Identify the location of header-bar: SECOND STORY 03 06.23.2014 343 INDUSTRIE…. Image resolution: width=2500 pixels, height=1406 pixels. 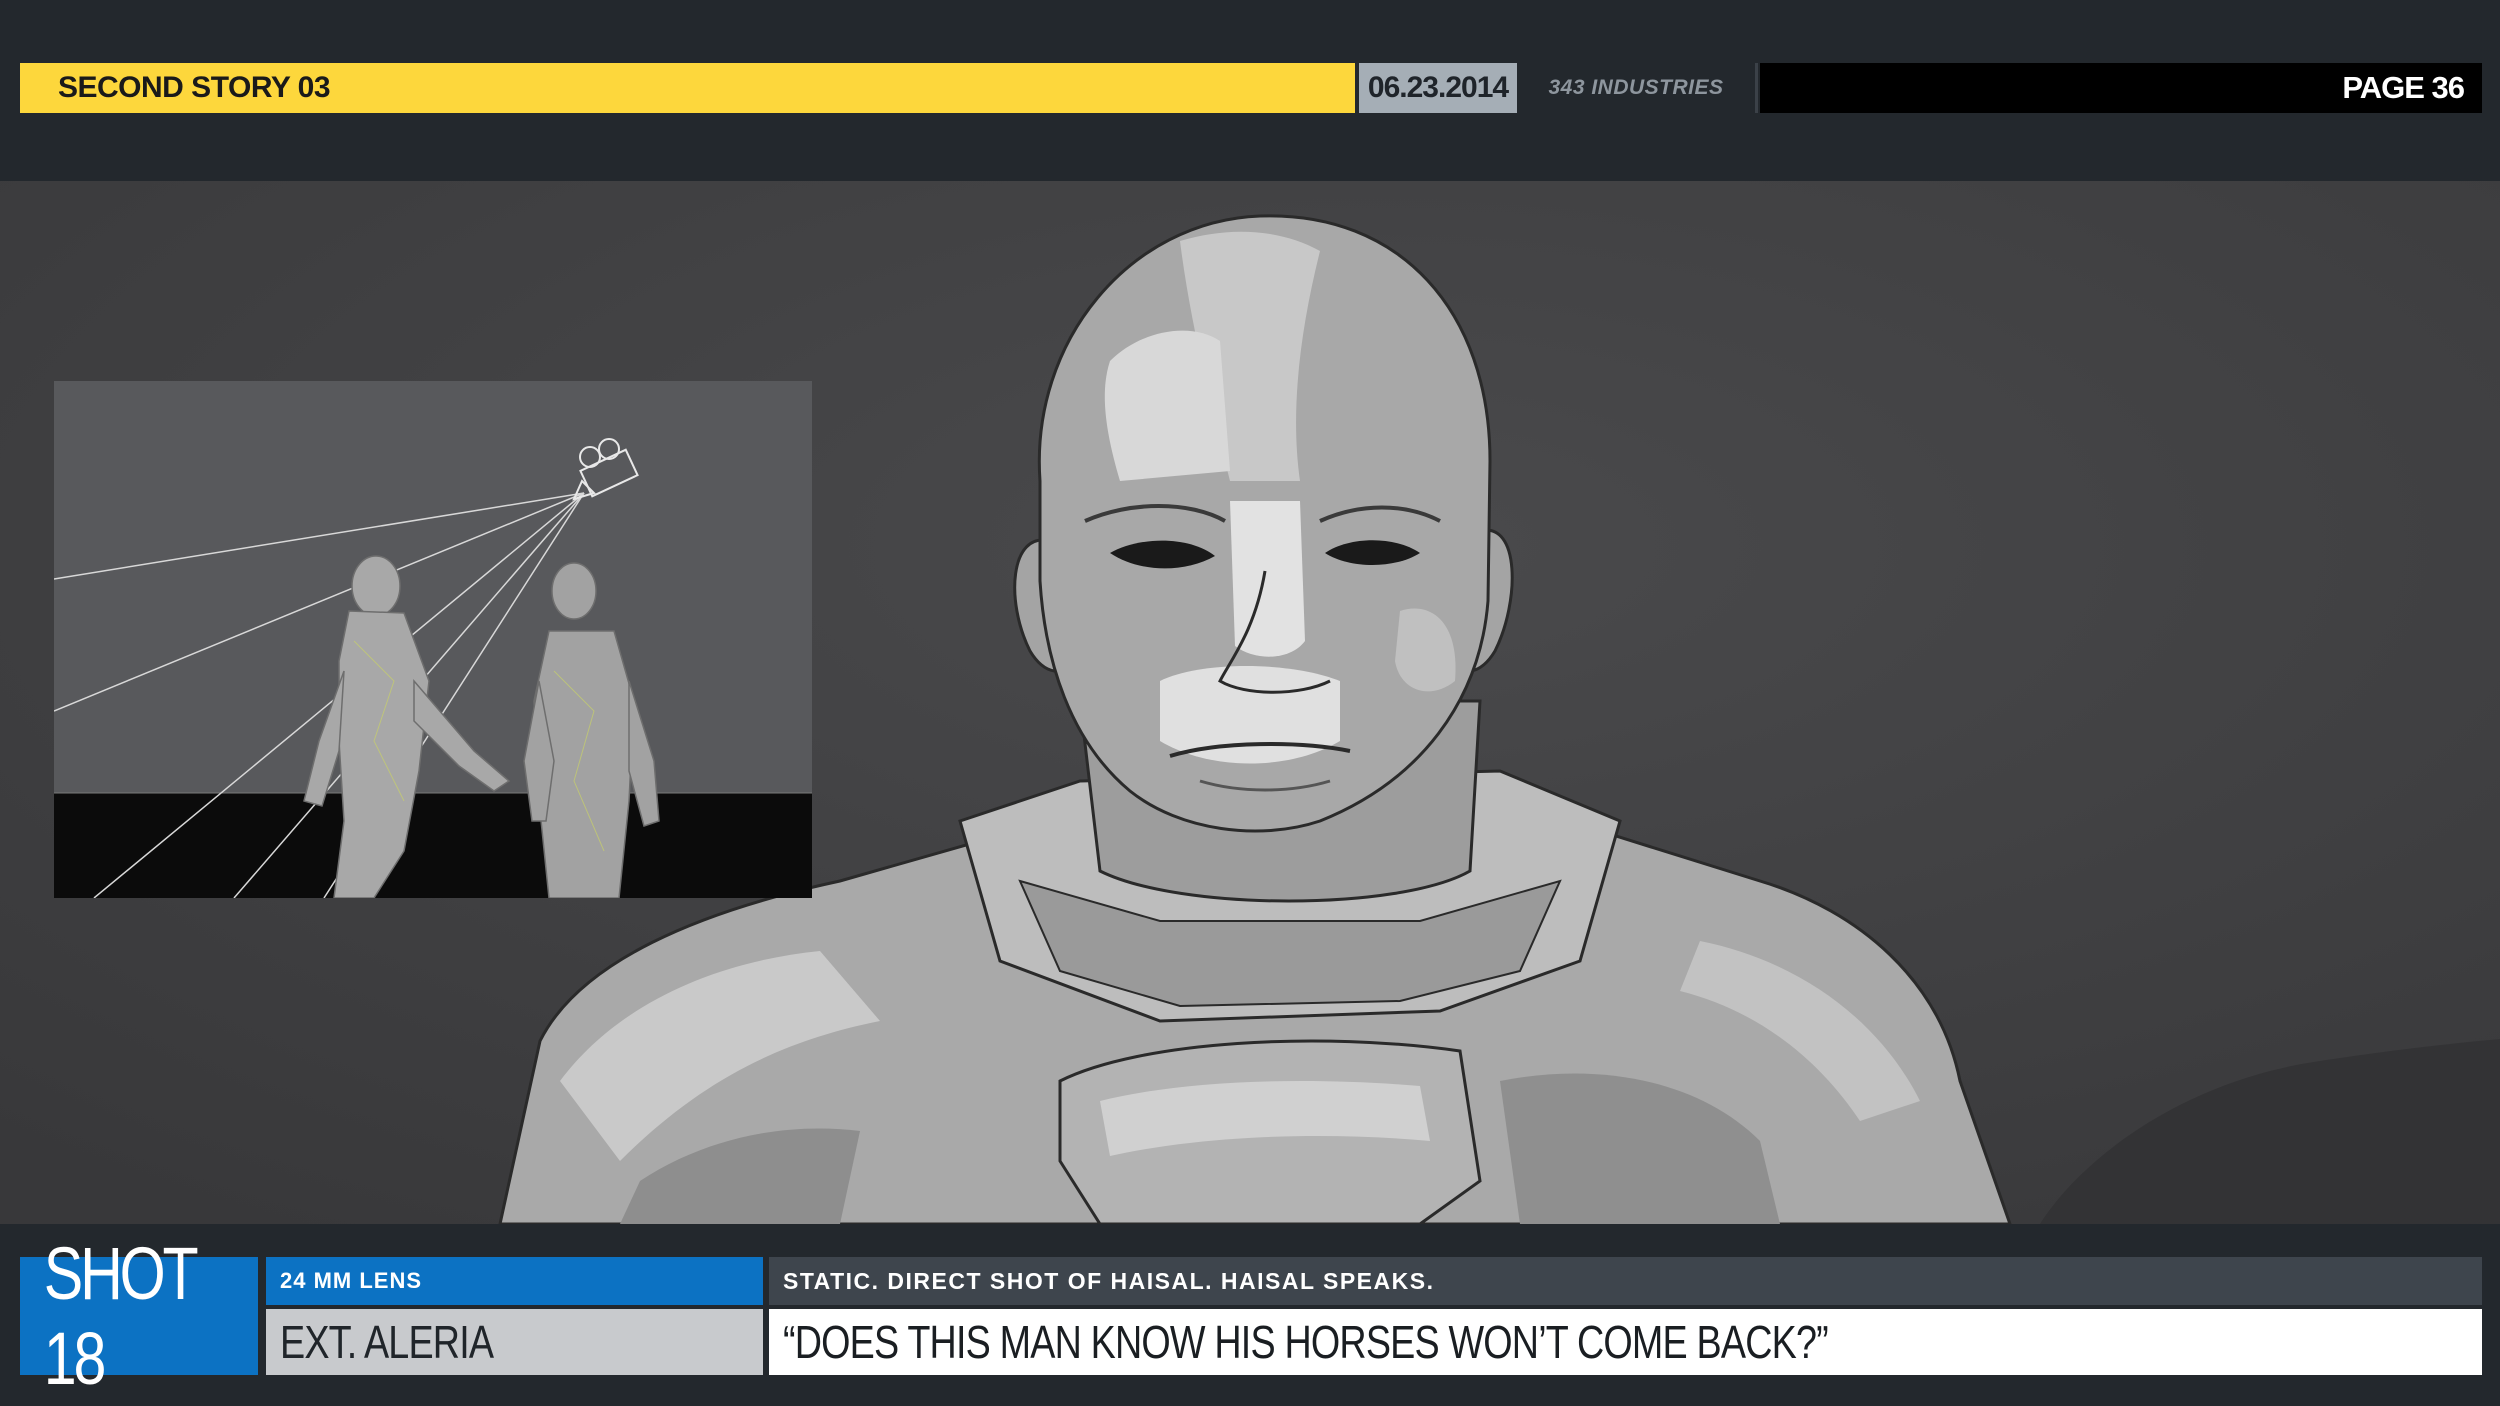
(1251, 88).